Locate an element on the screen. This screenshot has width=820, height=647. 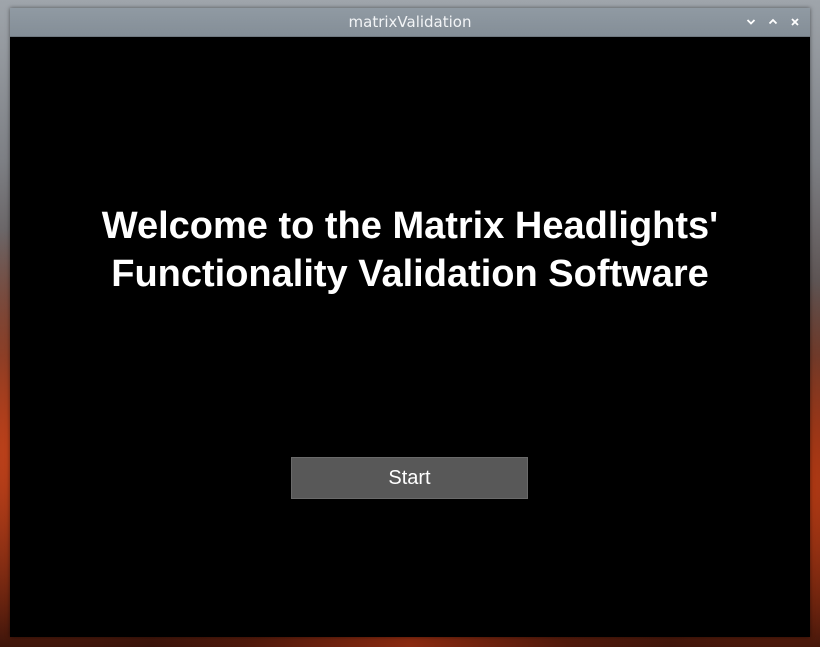
minimize-button is located at coordinates (751, 22).